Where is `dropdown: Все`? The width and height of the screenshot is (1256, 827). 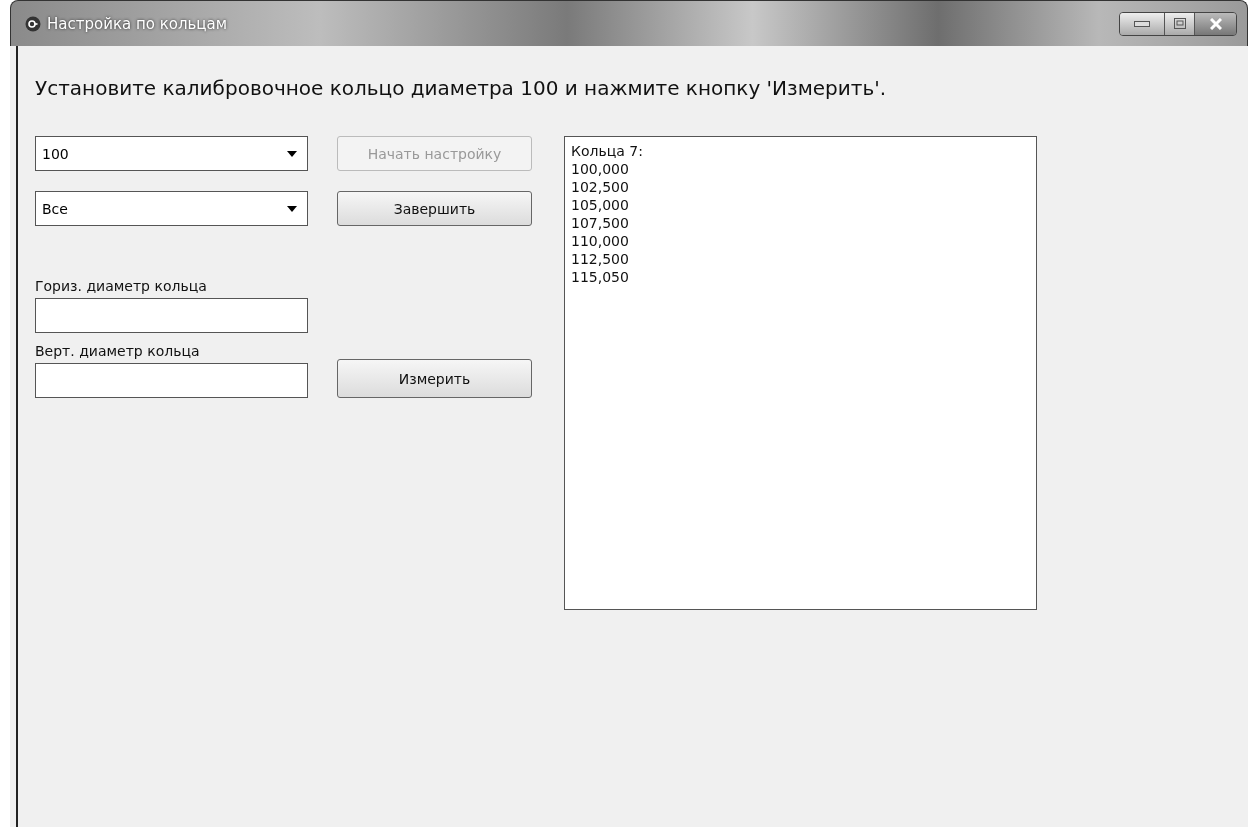 dropdown: Все is located at coordinates (171, 208).